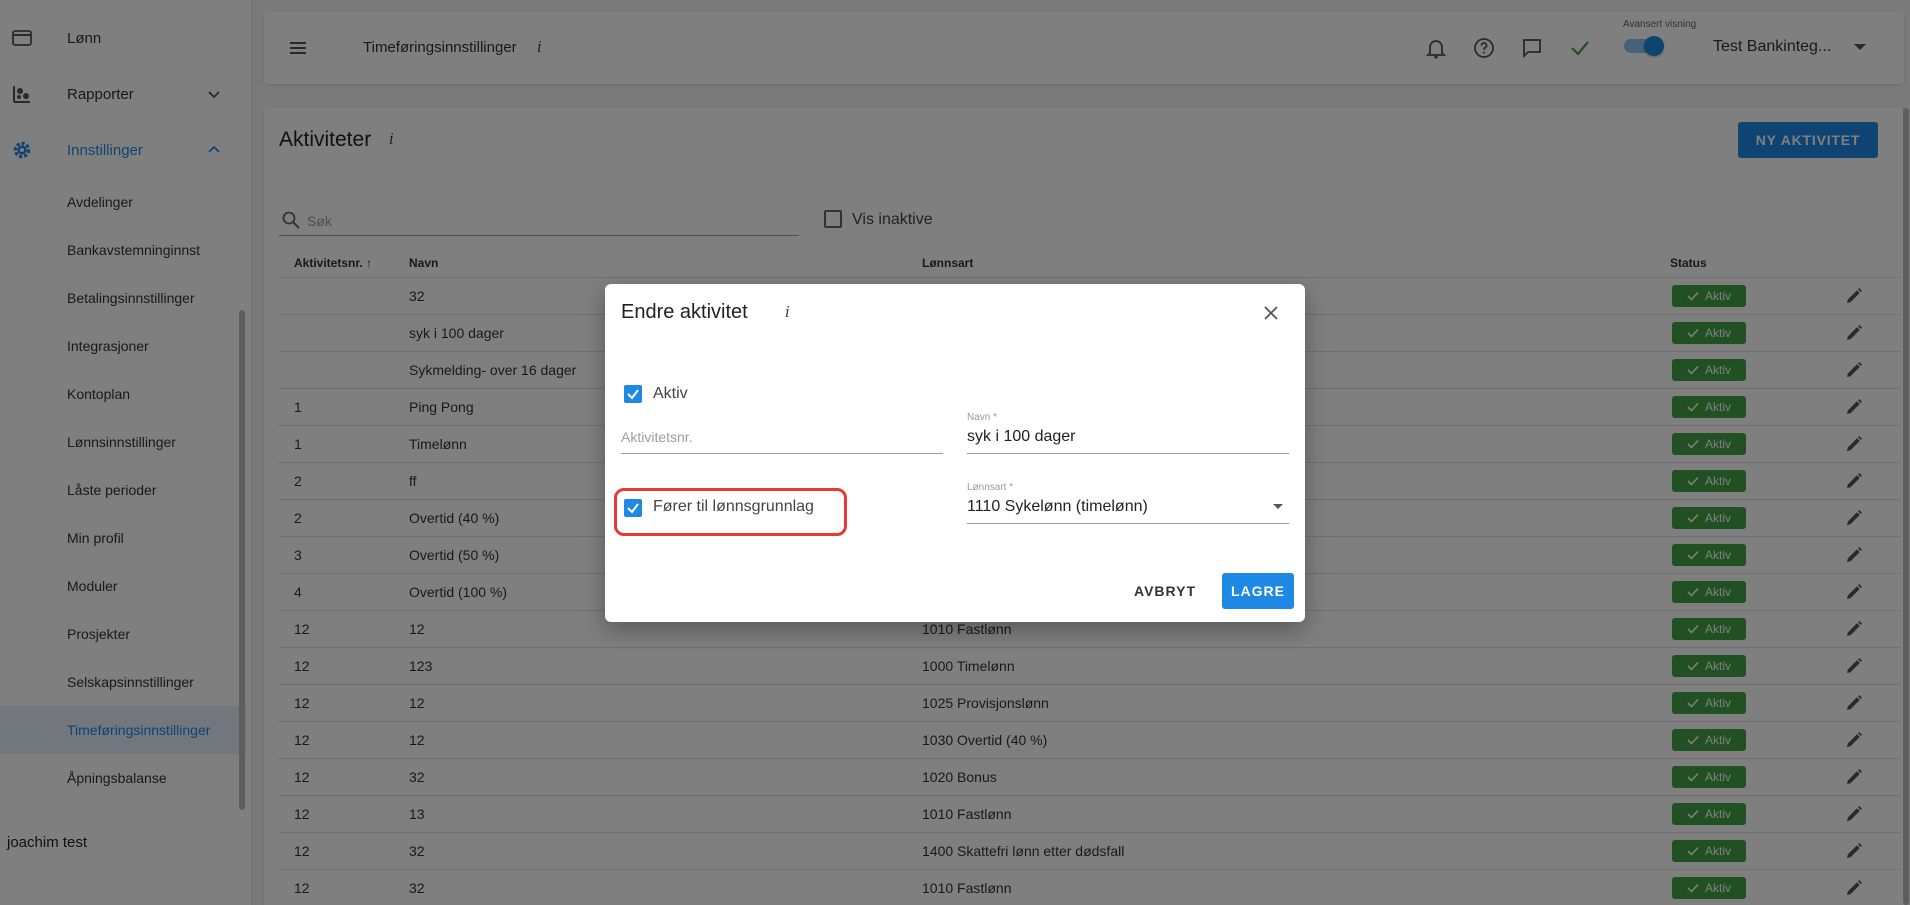 The image size is (1910, 905). Describe the element at coordinates (1258, 591) in the screenshot. I see `save-button: LAGRE` at that location.